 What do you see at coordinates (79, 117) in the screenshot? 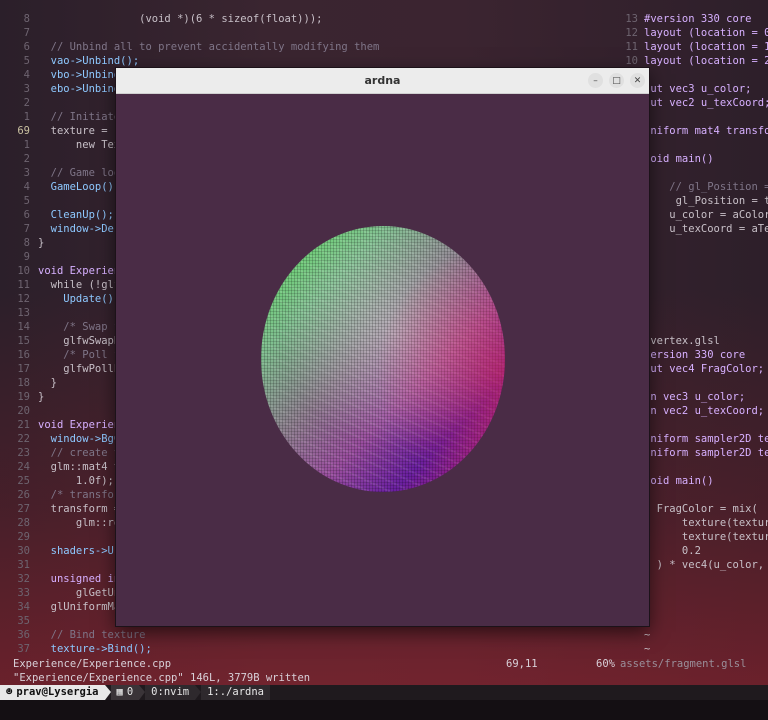
I see `line-text: // Initiate` at bounding box center [79, 117].